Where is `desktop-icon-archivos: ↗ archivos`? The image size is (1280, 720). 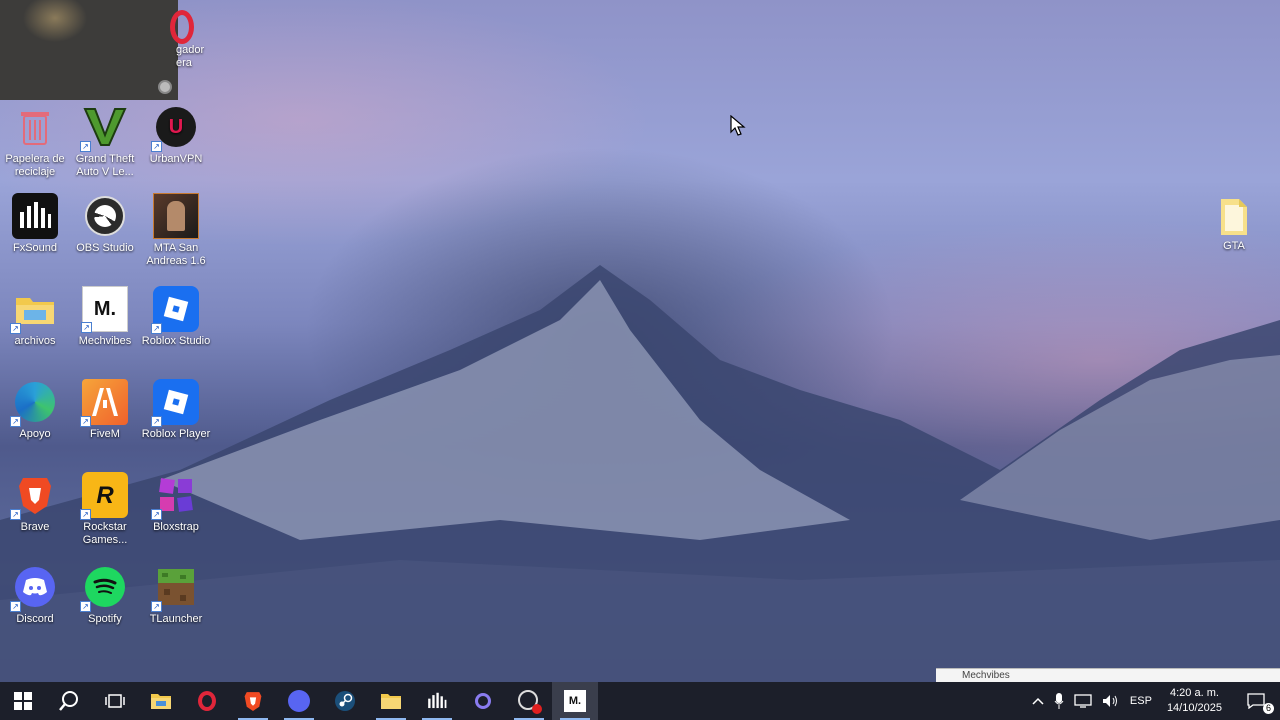
desktop-icon-archivos: ↗ archivos is located at coordinates (35, 317).